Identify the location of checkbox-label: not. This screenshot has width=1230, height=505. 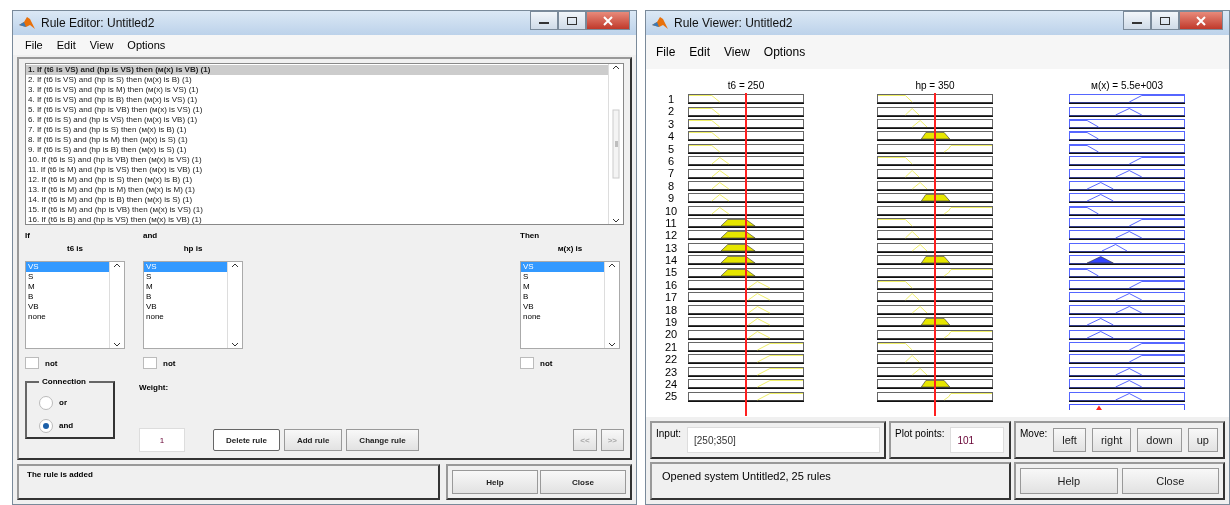
(169, 363).